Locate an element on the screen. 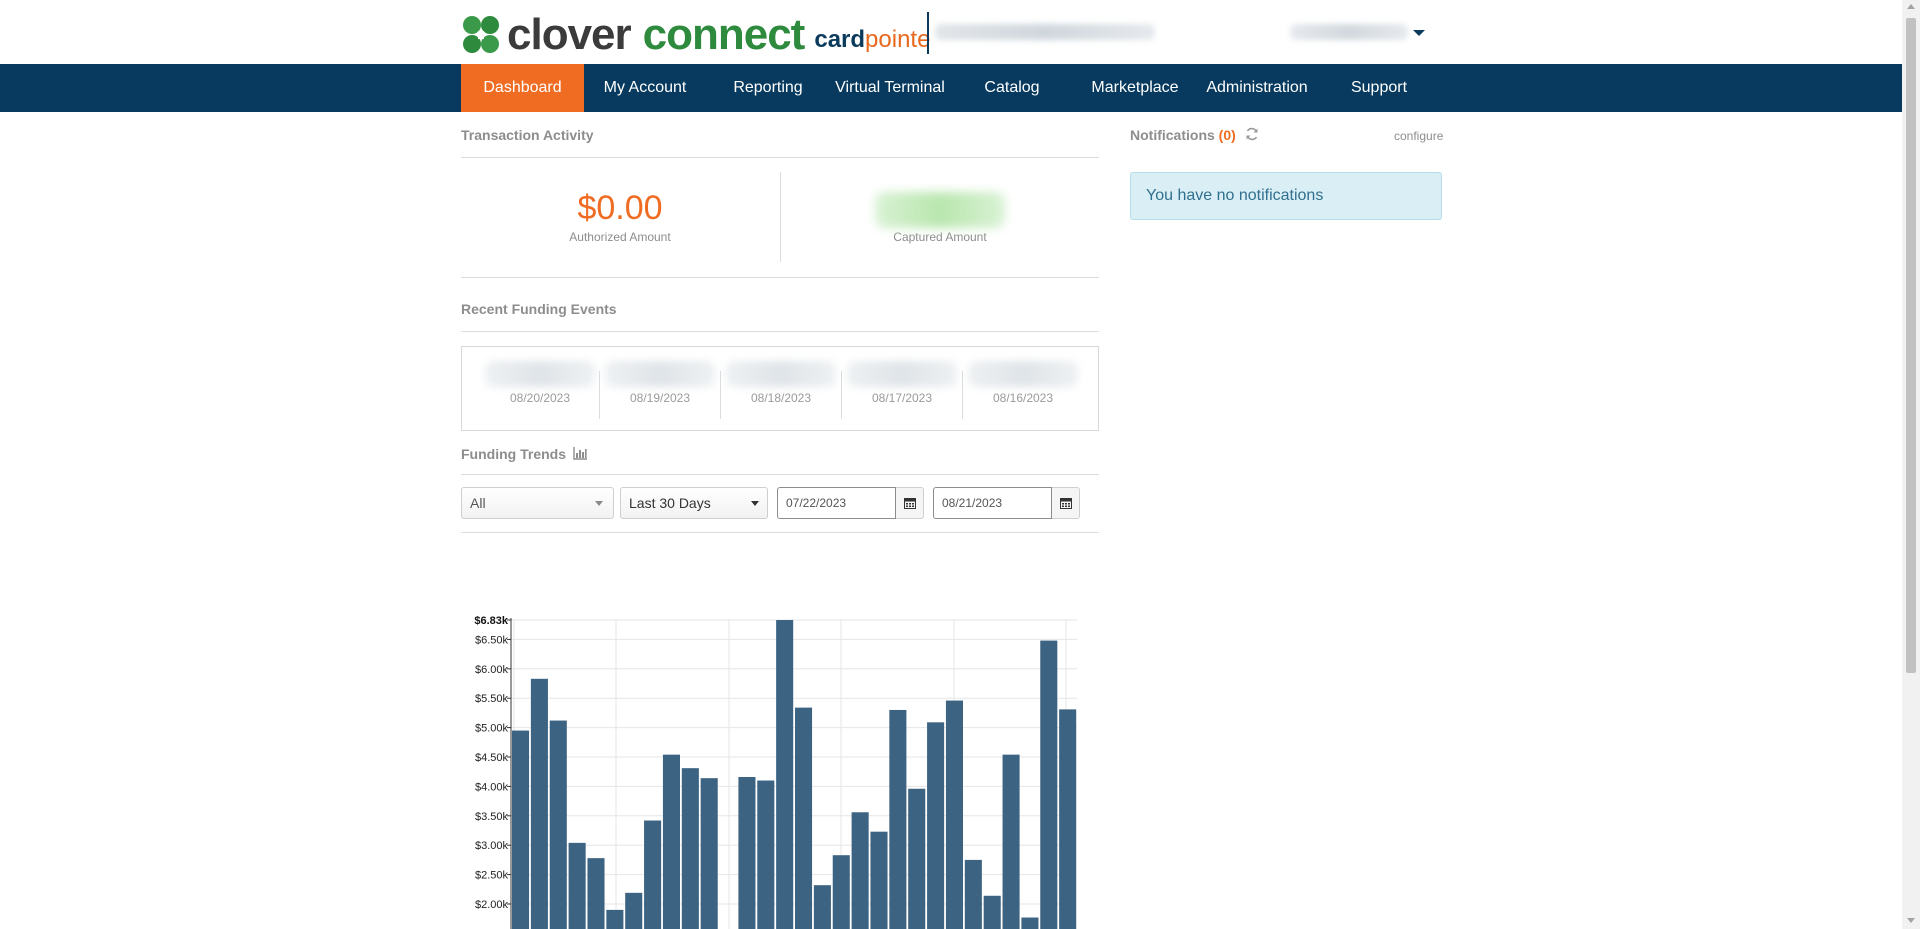  clover-leaf-icon is located at coordinates (481, 34).